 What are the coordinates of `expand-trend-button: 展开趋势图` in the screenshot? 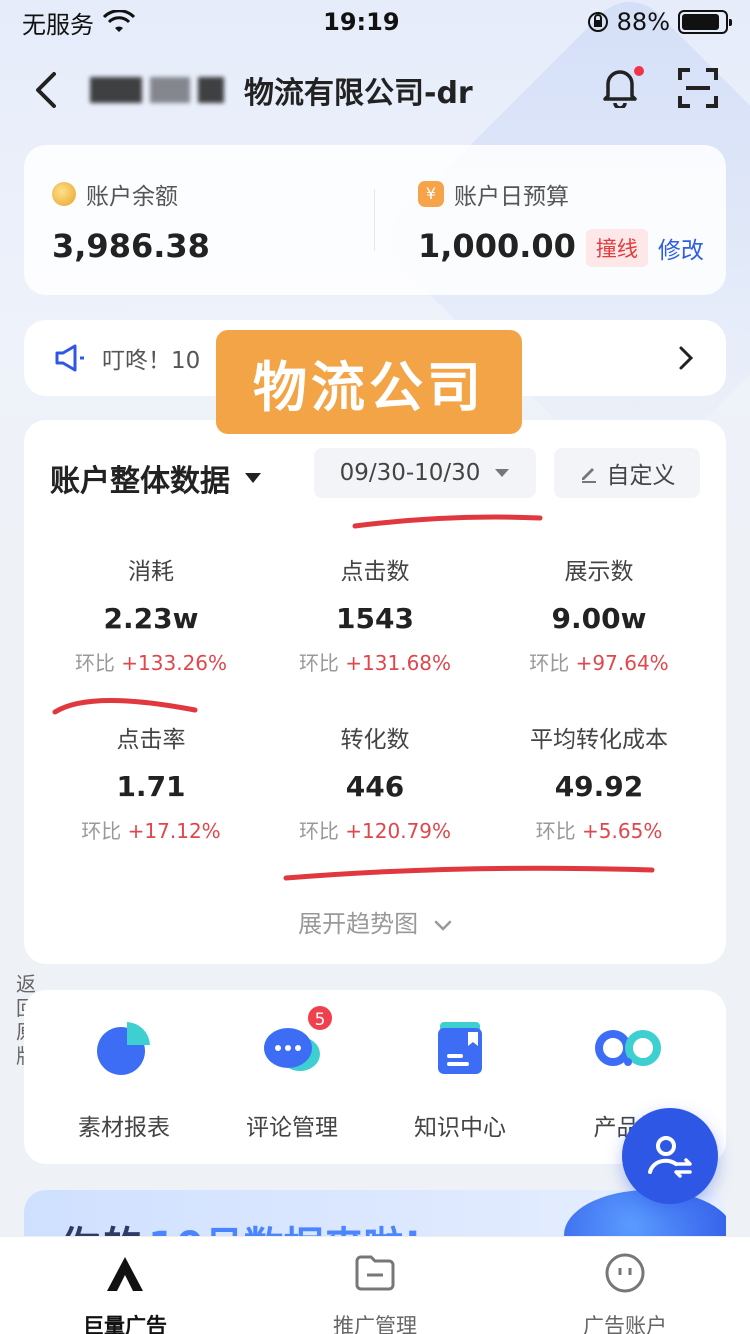 It's located at (375, 921).